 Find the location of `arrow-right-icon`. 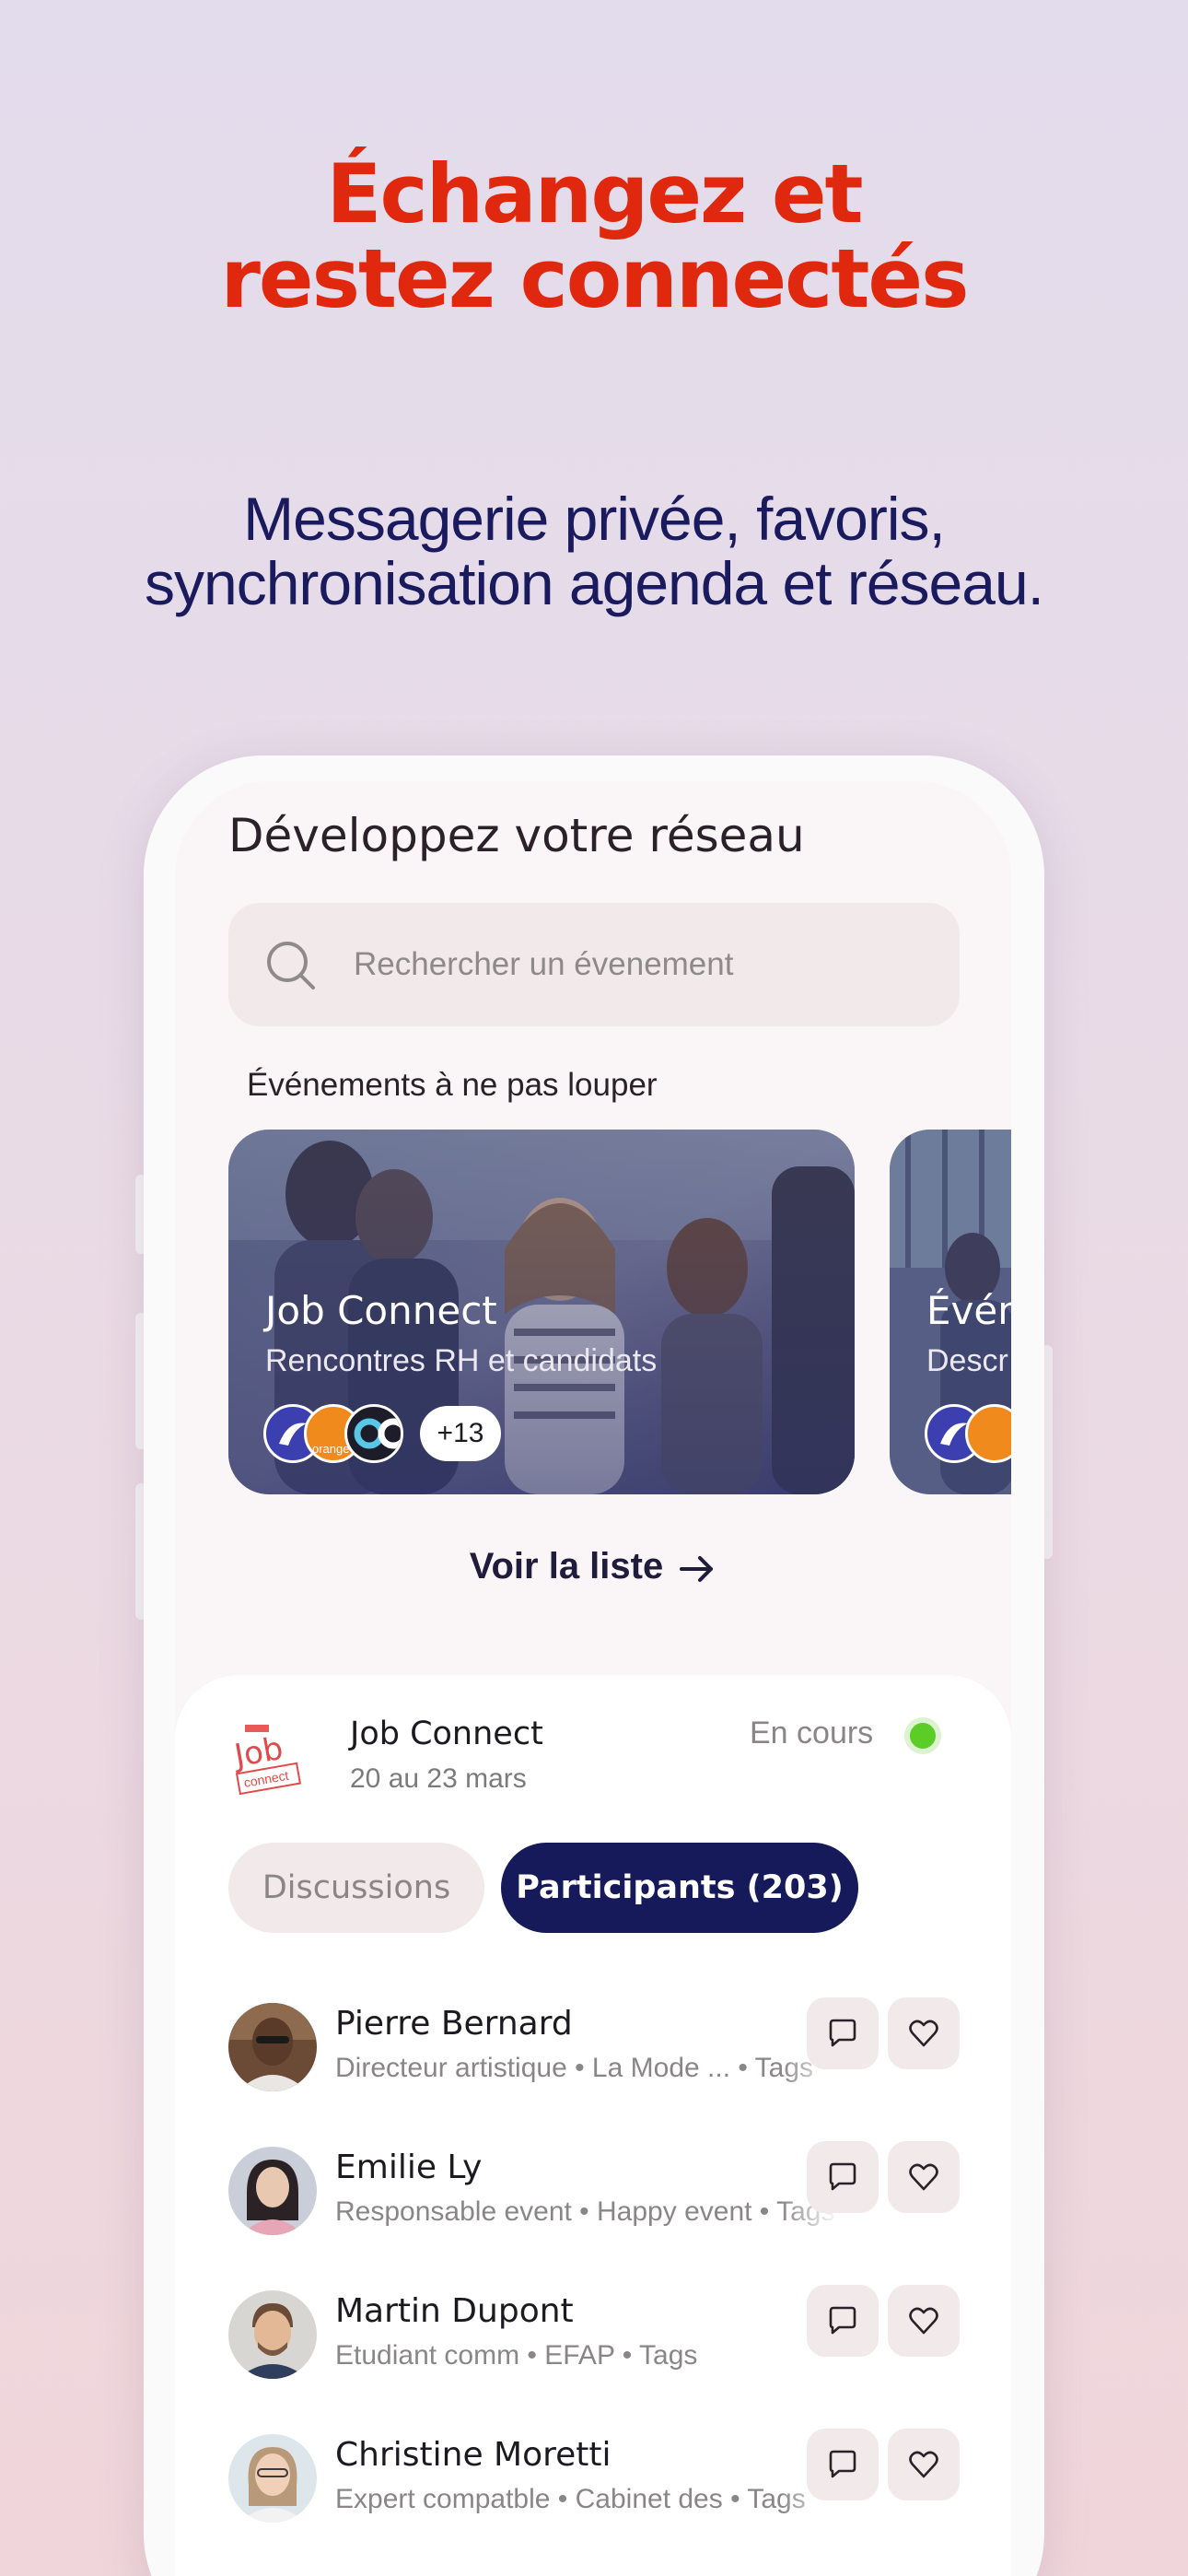

arrow-right-icon is located at coordinates (697, 1569).